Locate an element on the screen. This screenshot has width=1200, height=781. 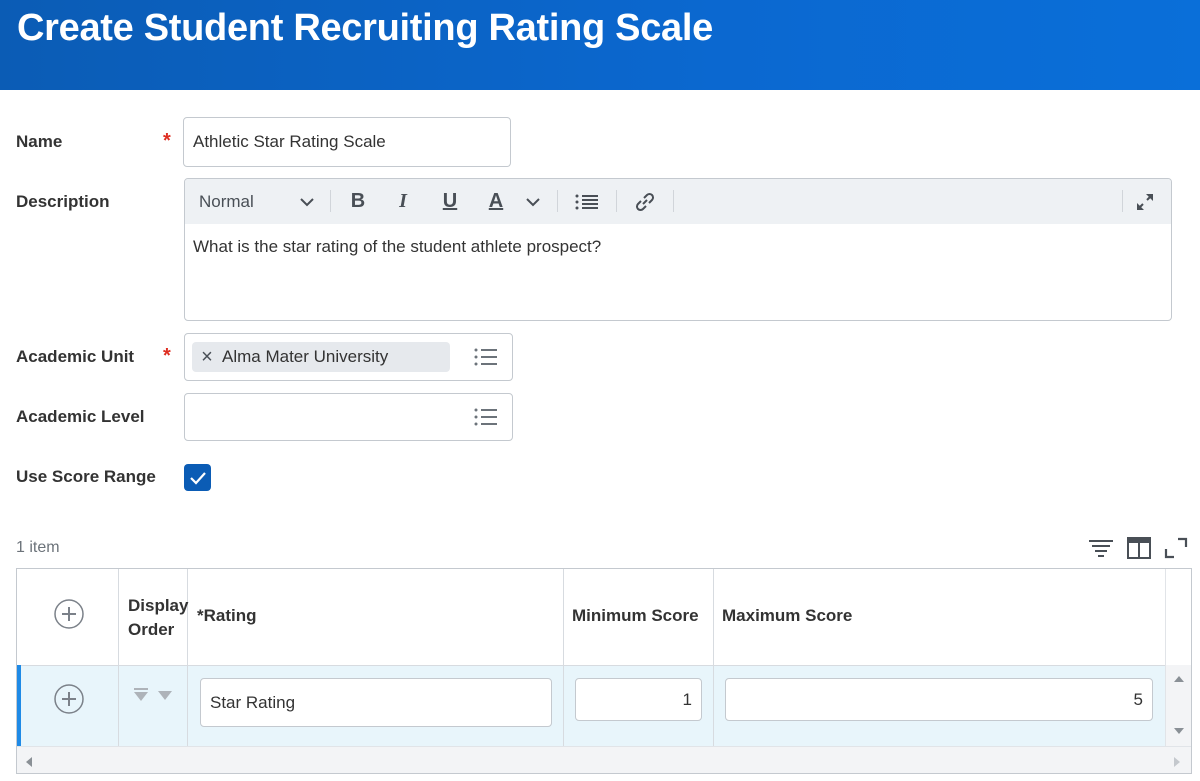
selected-item-pill: × Alma Mater University is located at coordinates (321, 357).